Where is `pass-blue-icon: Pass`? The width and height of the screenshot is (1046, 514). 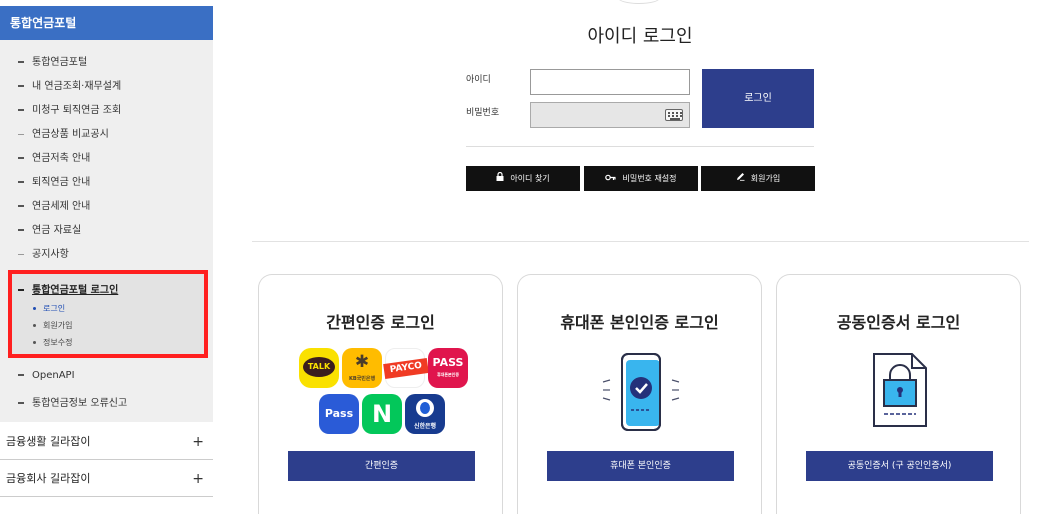 pass-blue-icon: Pass is located at coordinates (339, 414).